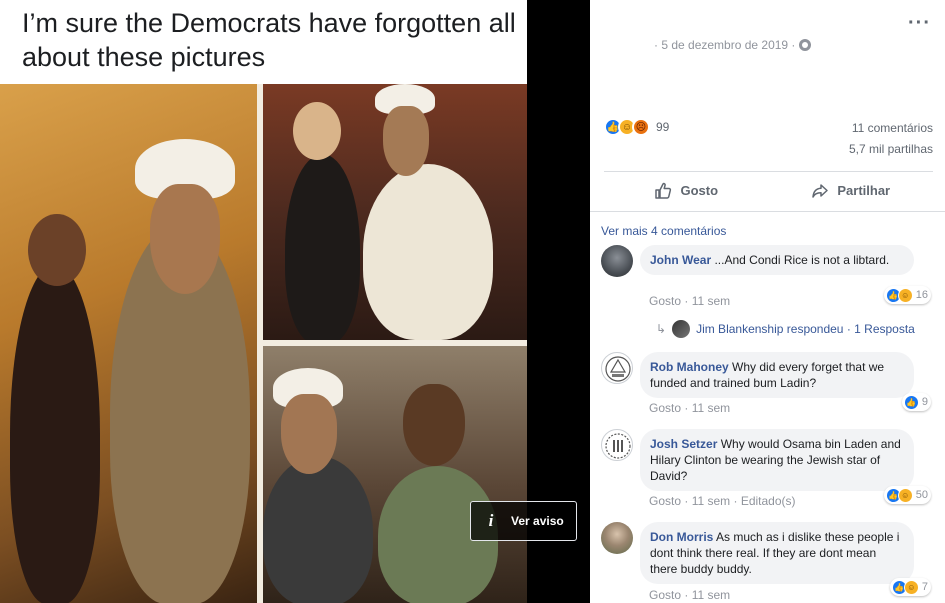  I want to click on share-count: 5,7 mil partilhas, so click(891, 149).